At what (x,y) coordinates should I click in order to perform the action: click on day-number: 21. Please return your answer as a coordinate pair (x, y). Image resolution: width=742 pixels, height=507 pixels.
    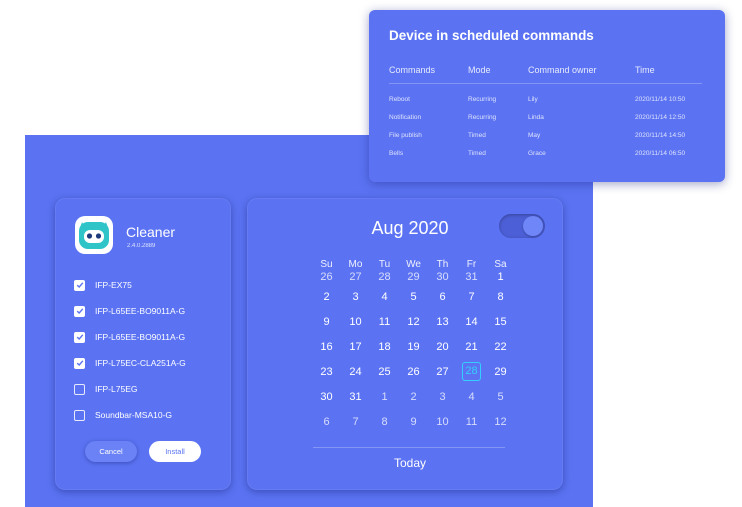
    Looking at the image, I should click on (471, 346).